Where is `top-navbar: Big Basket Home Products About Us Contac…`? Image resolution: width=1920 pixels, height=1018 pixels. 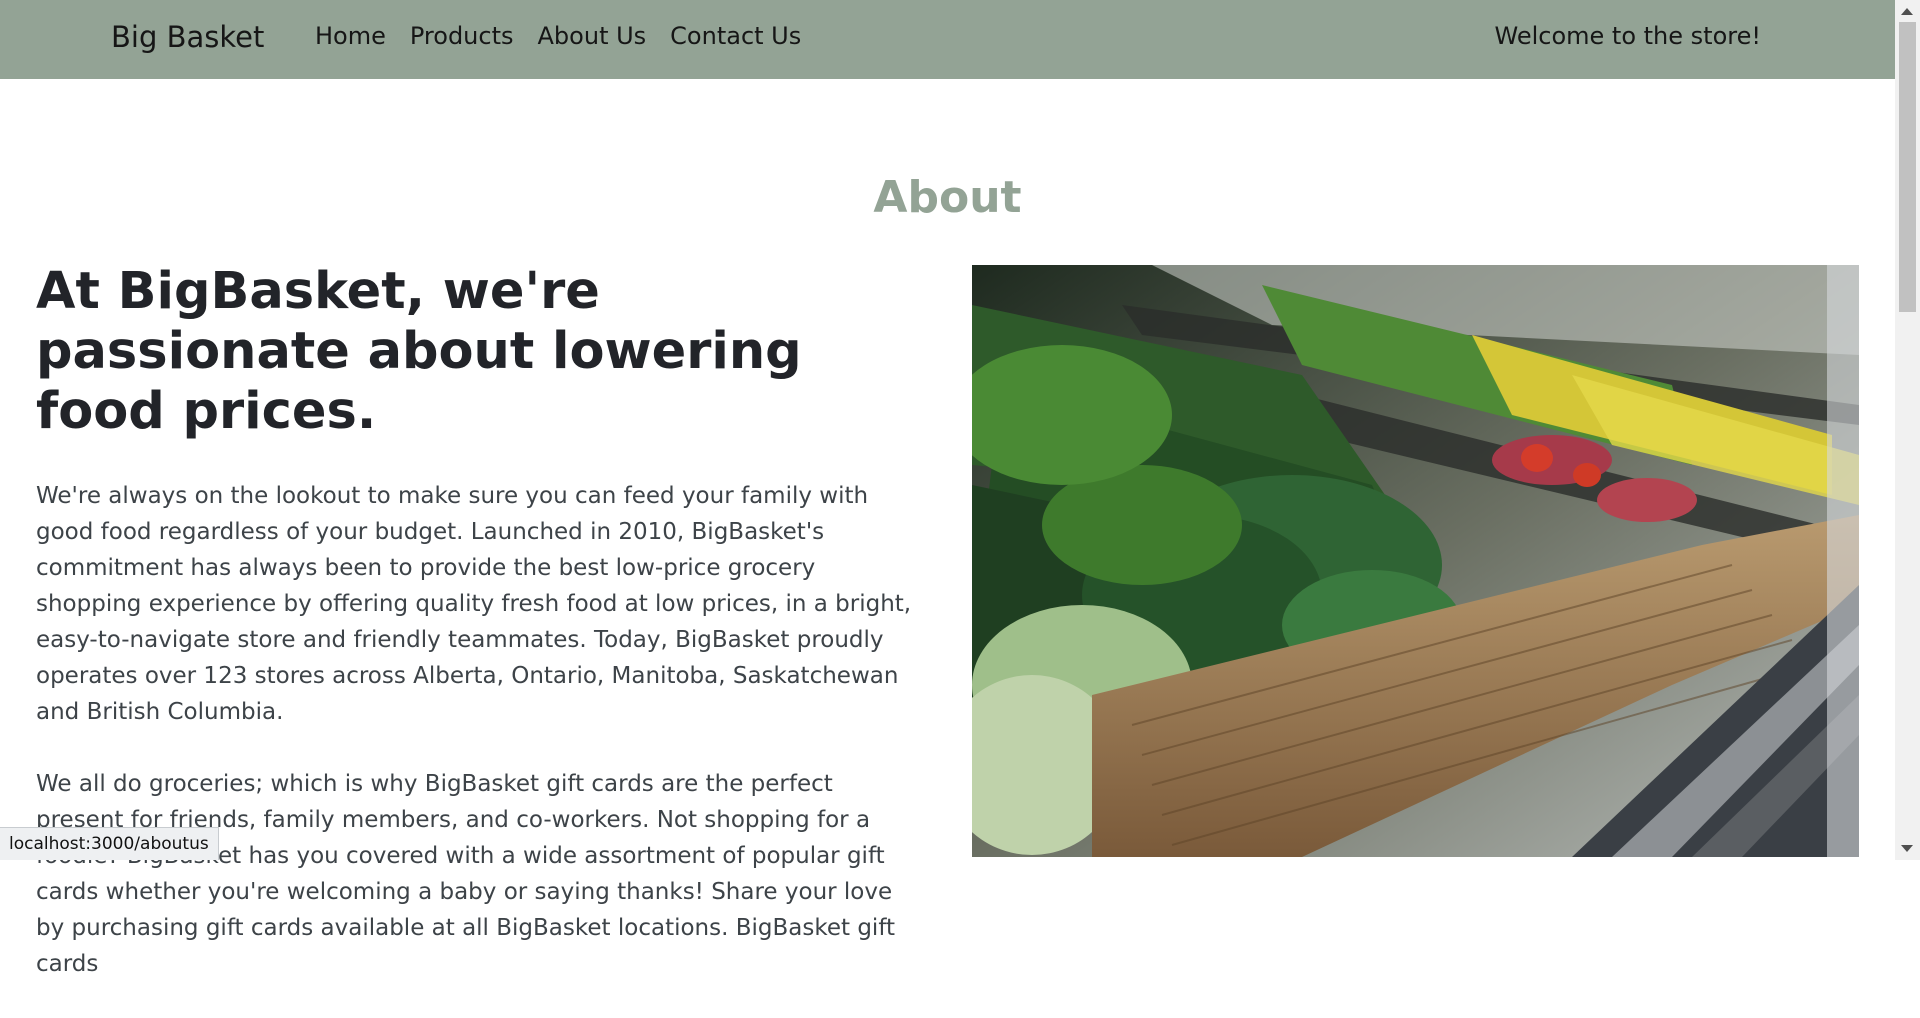
top-navbar: Big Basket Home Products About Us Contac… is located at coordinates (947, 39).